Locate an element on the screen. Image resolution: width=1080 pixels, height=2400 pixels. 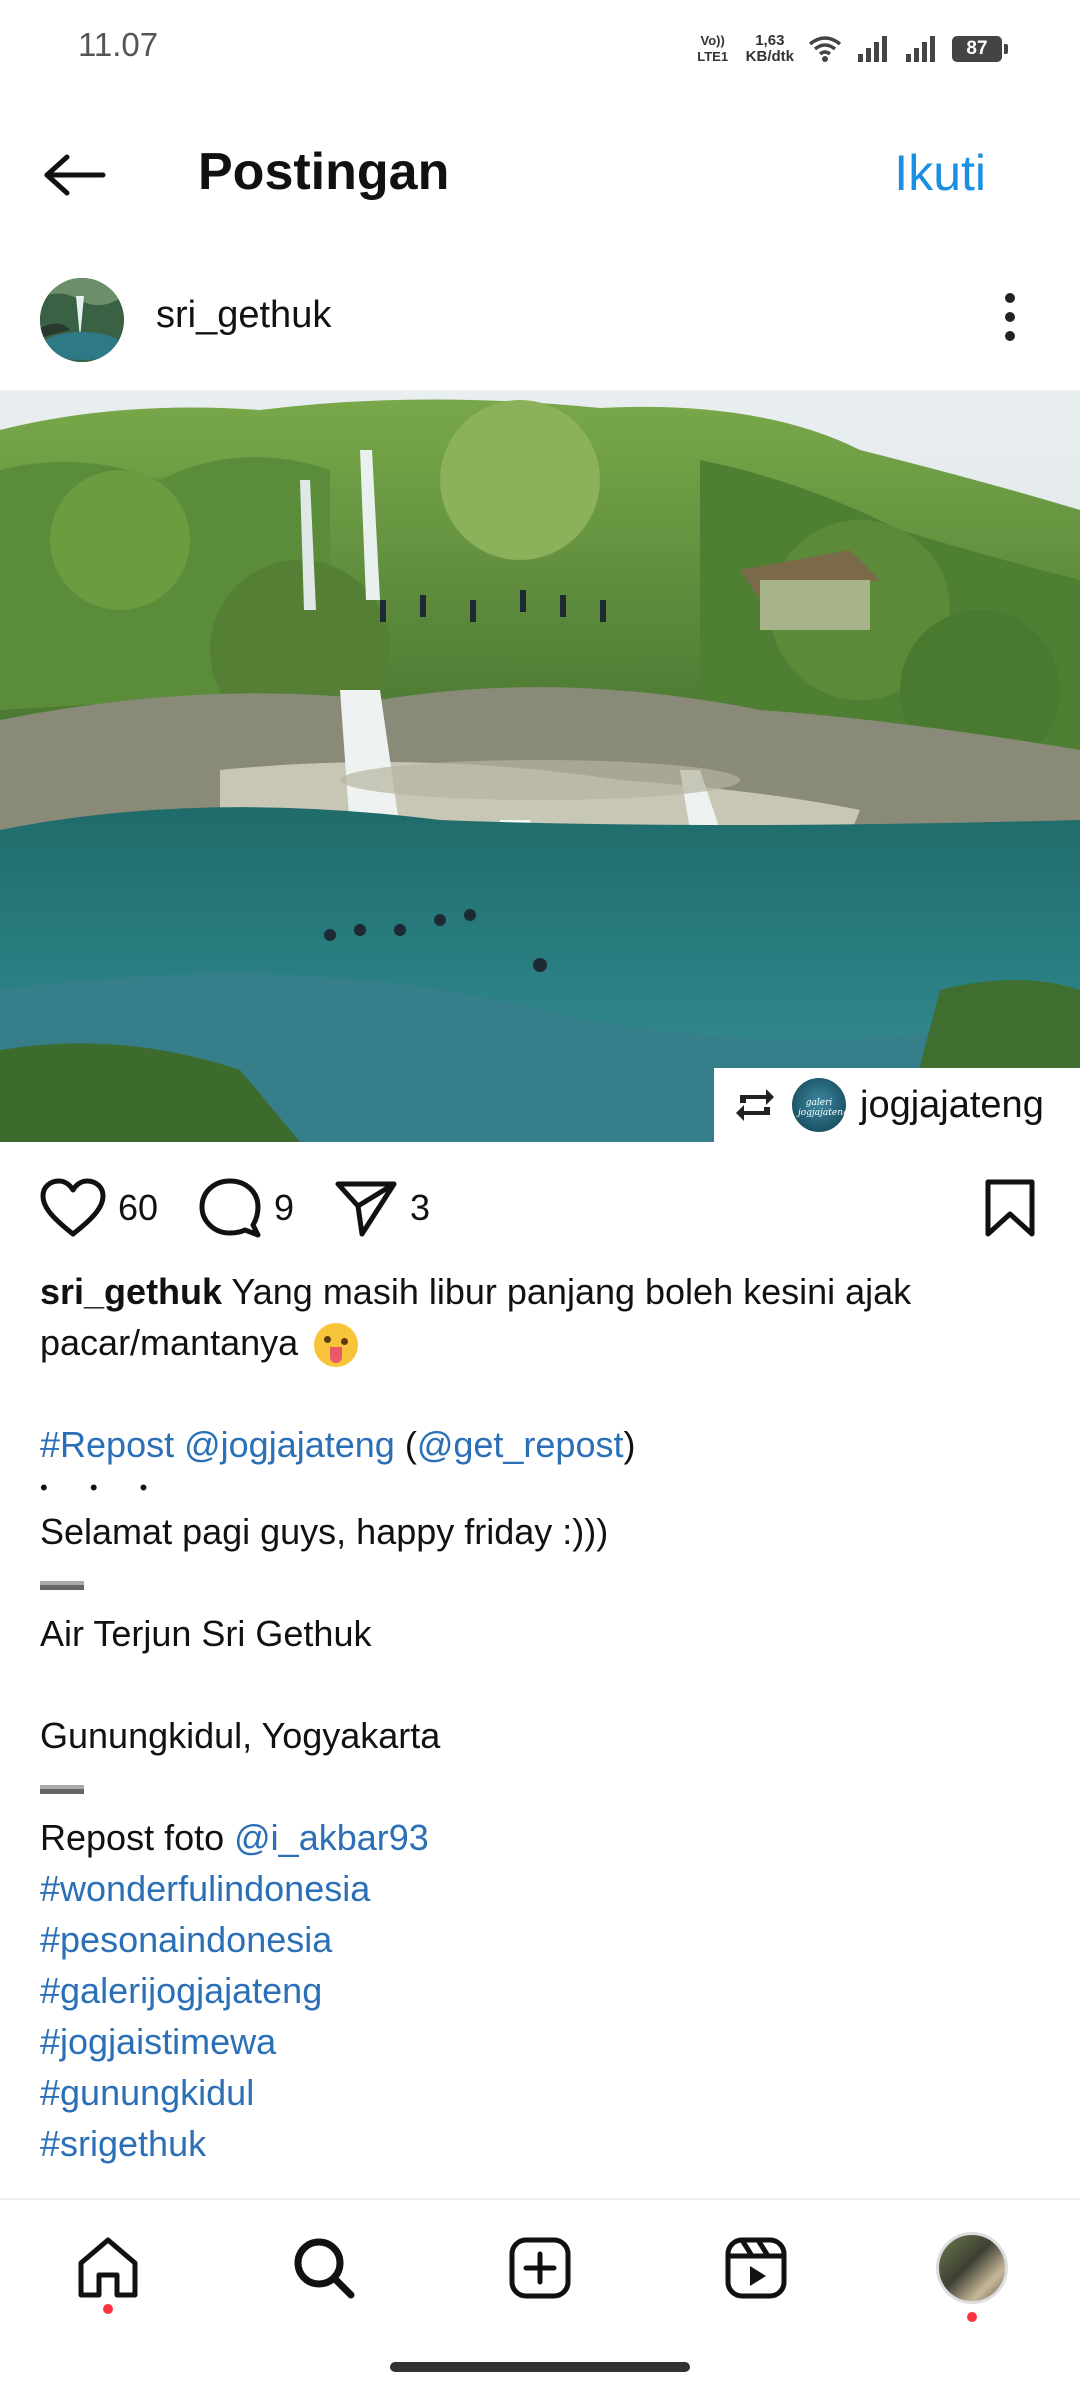
save-button is located at coordinates (1010, 1208).